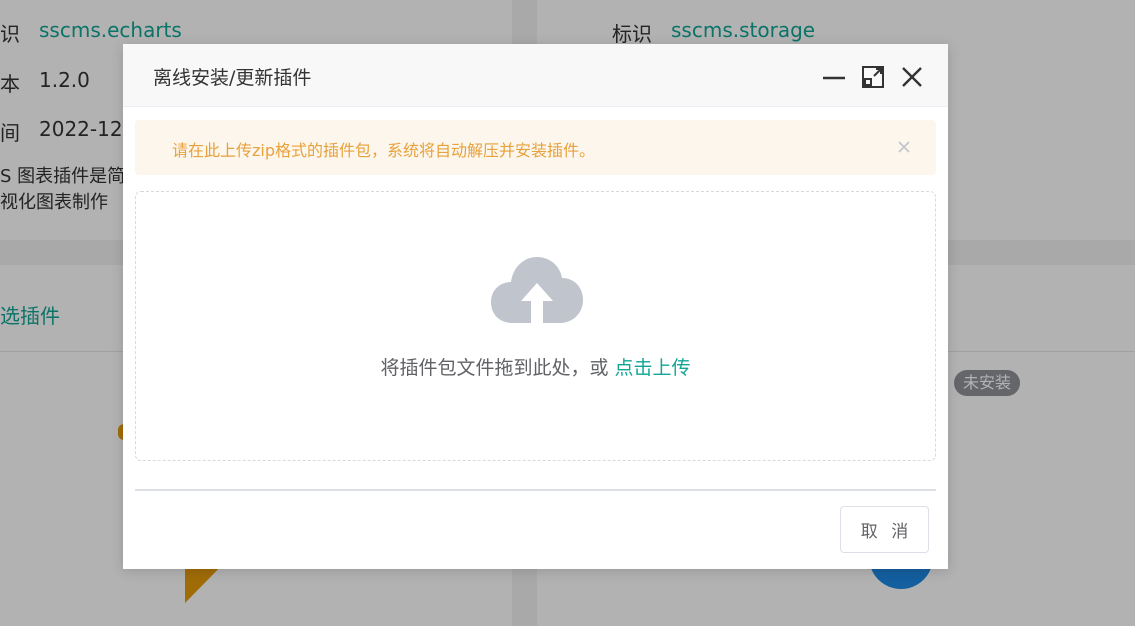 The height and width of the screenshot is (626, 1135). I want to click on dialog-title: 离线安装/更新插件, so click(232, 78).